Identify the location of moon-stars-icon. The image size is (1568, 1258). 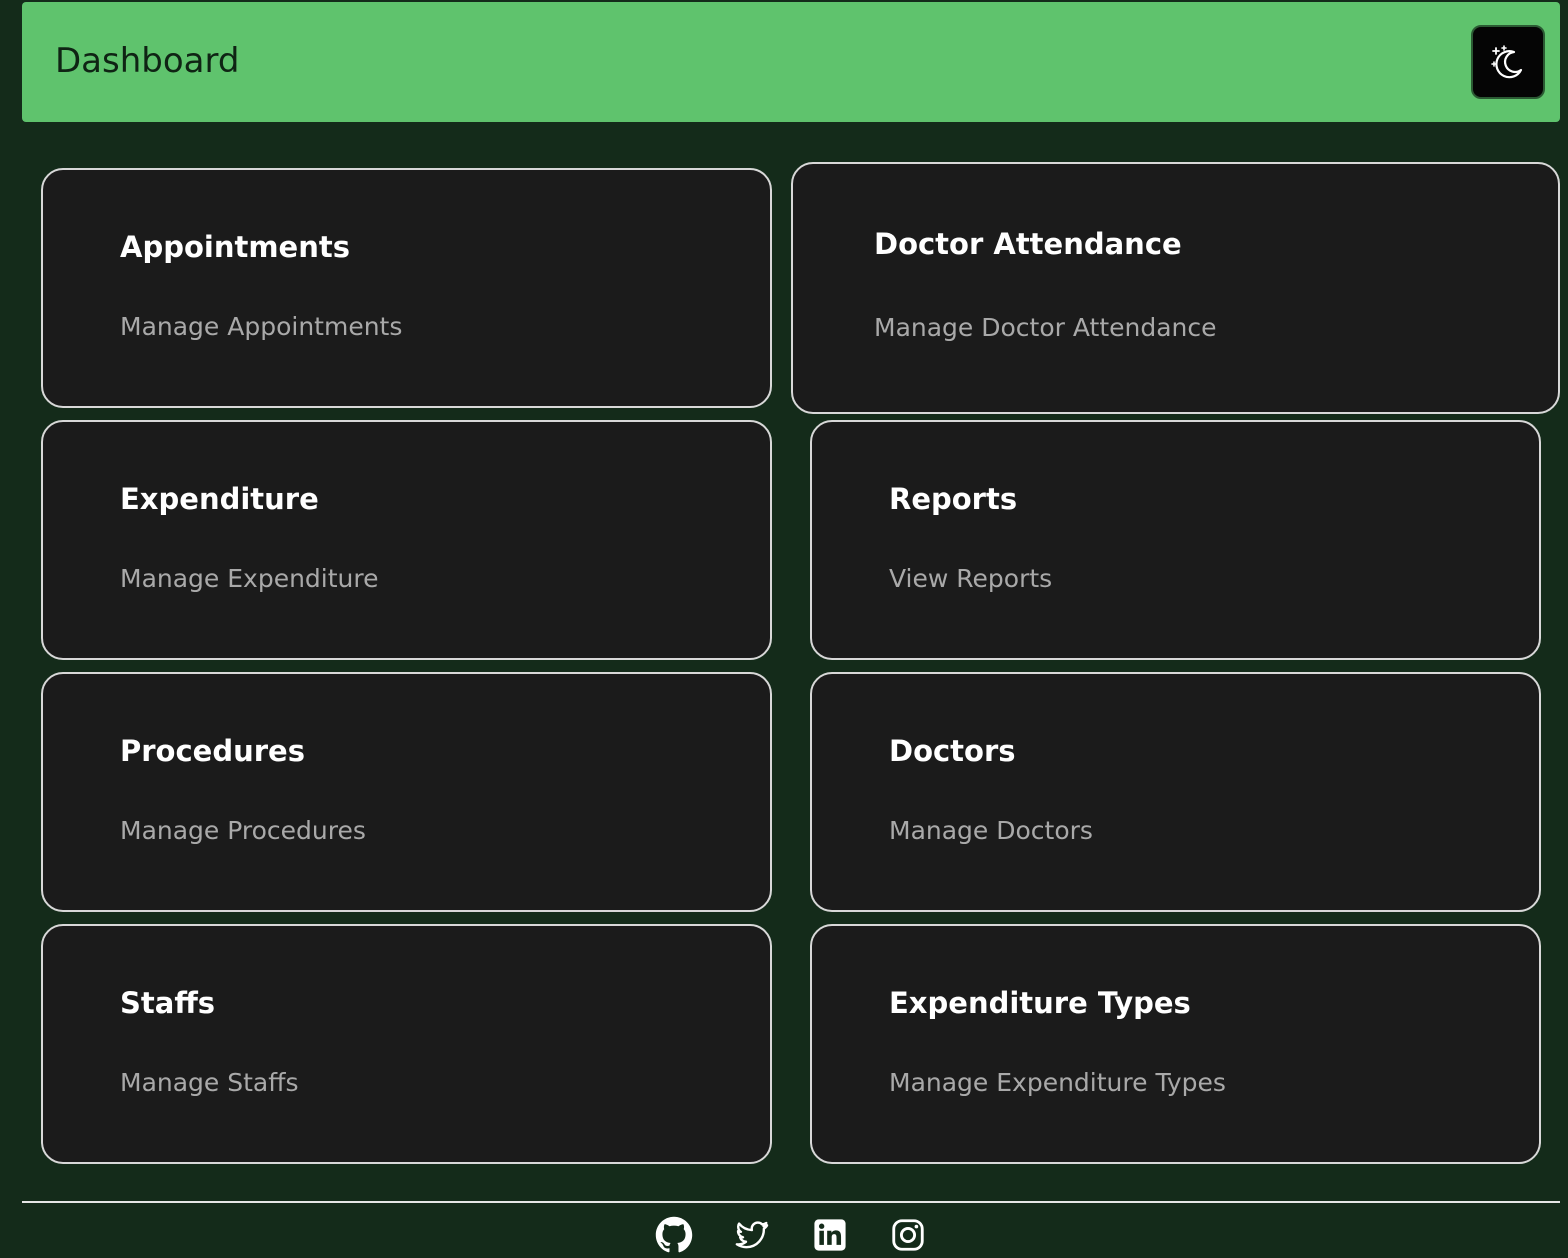
(1507, 62).